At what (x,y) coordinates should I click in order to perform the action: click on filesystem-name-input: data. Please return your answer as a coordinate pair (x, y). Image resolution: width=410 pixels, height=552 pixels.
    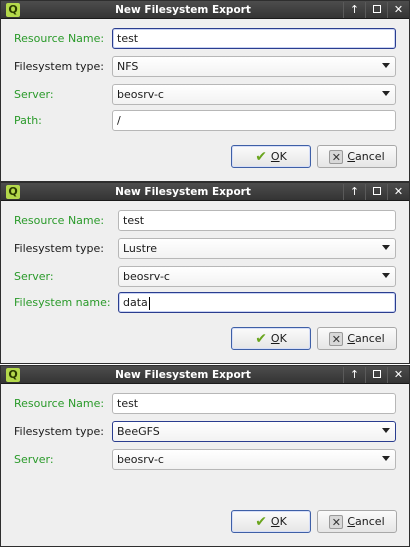
    Looking at the image, I should click on (257, 302).